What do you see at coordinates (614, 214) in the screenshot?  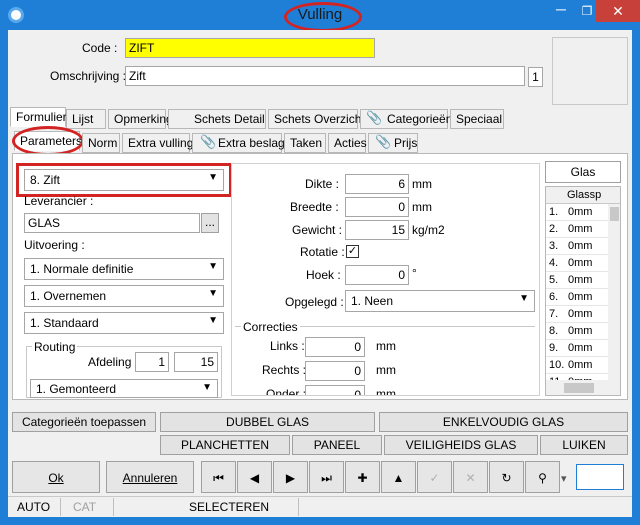 I see `vertical-scrollbar-thumb` at bounding box center [614, 214].